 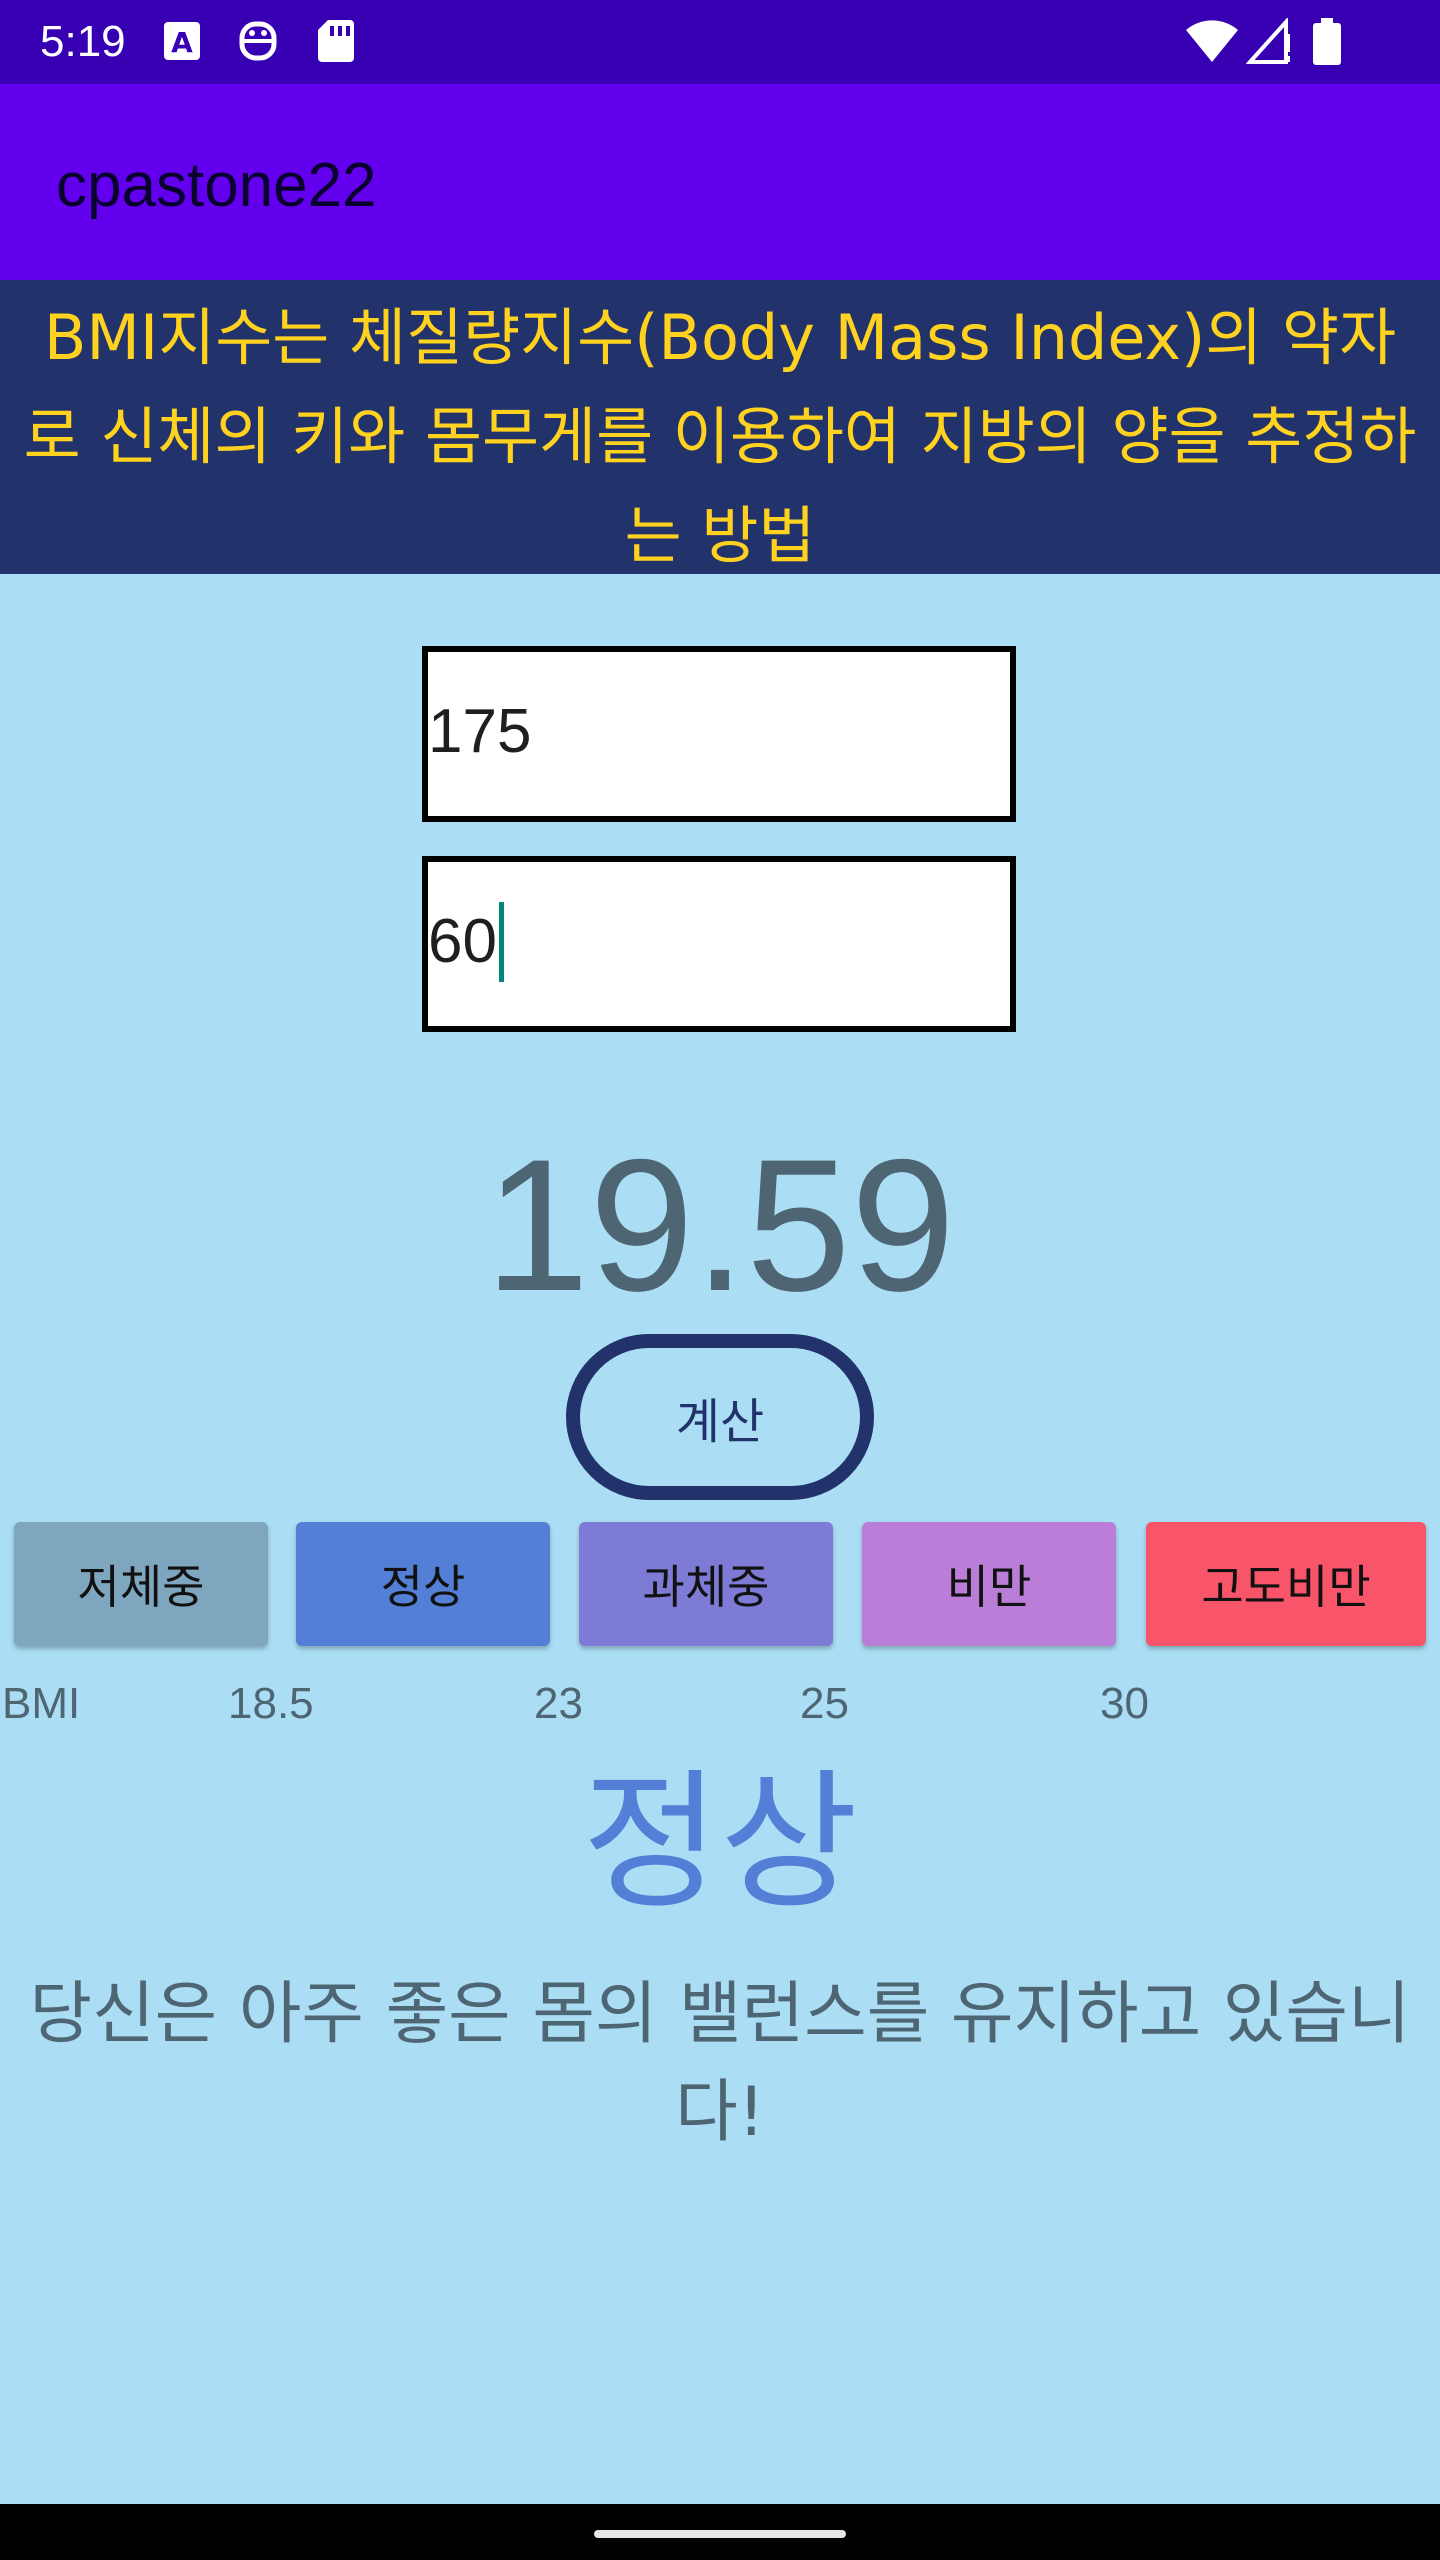 I want to click on battery-icon, so click(x=1327, y=41).